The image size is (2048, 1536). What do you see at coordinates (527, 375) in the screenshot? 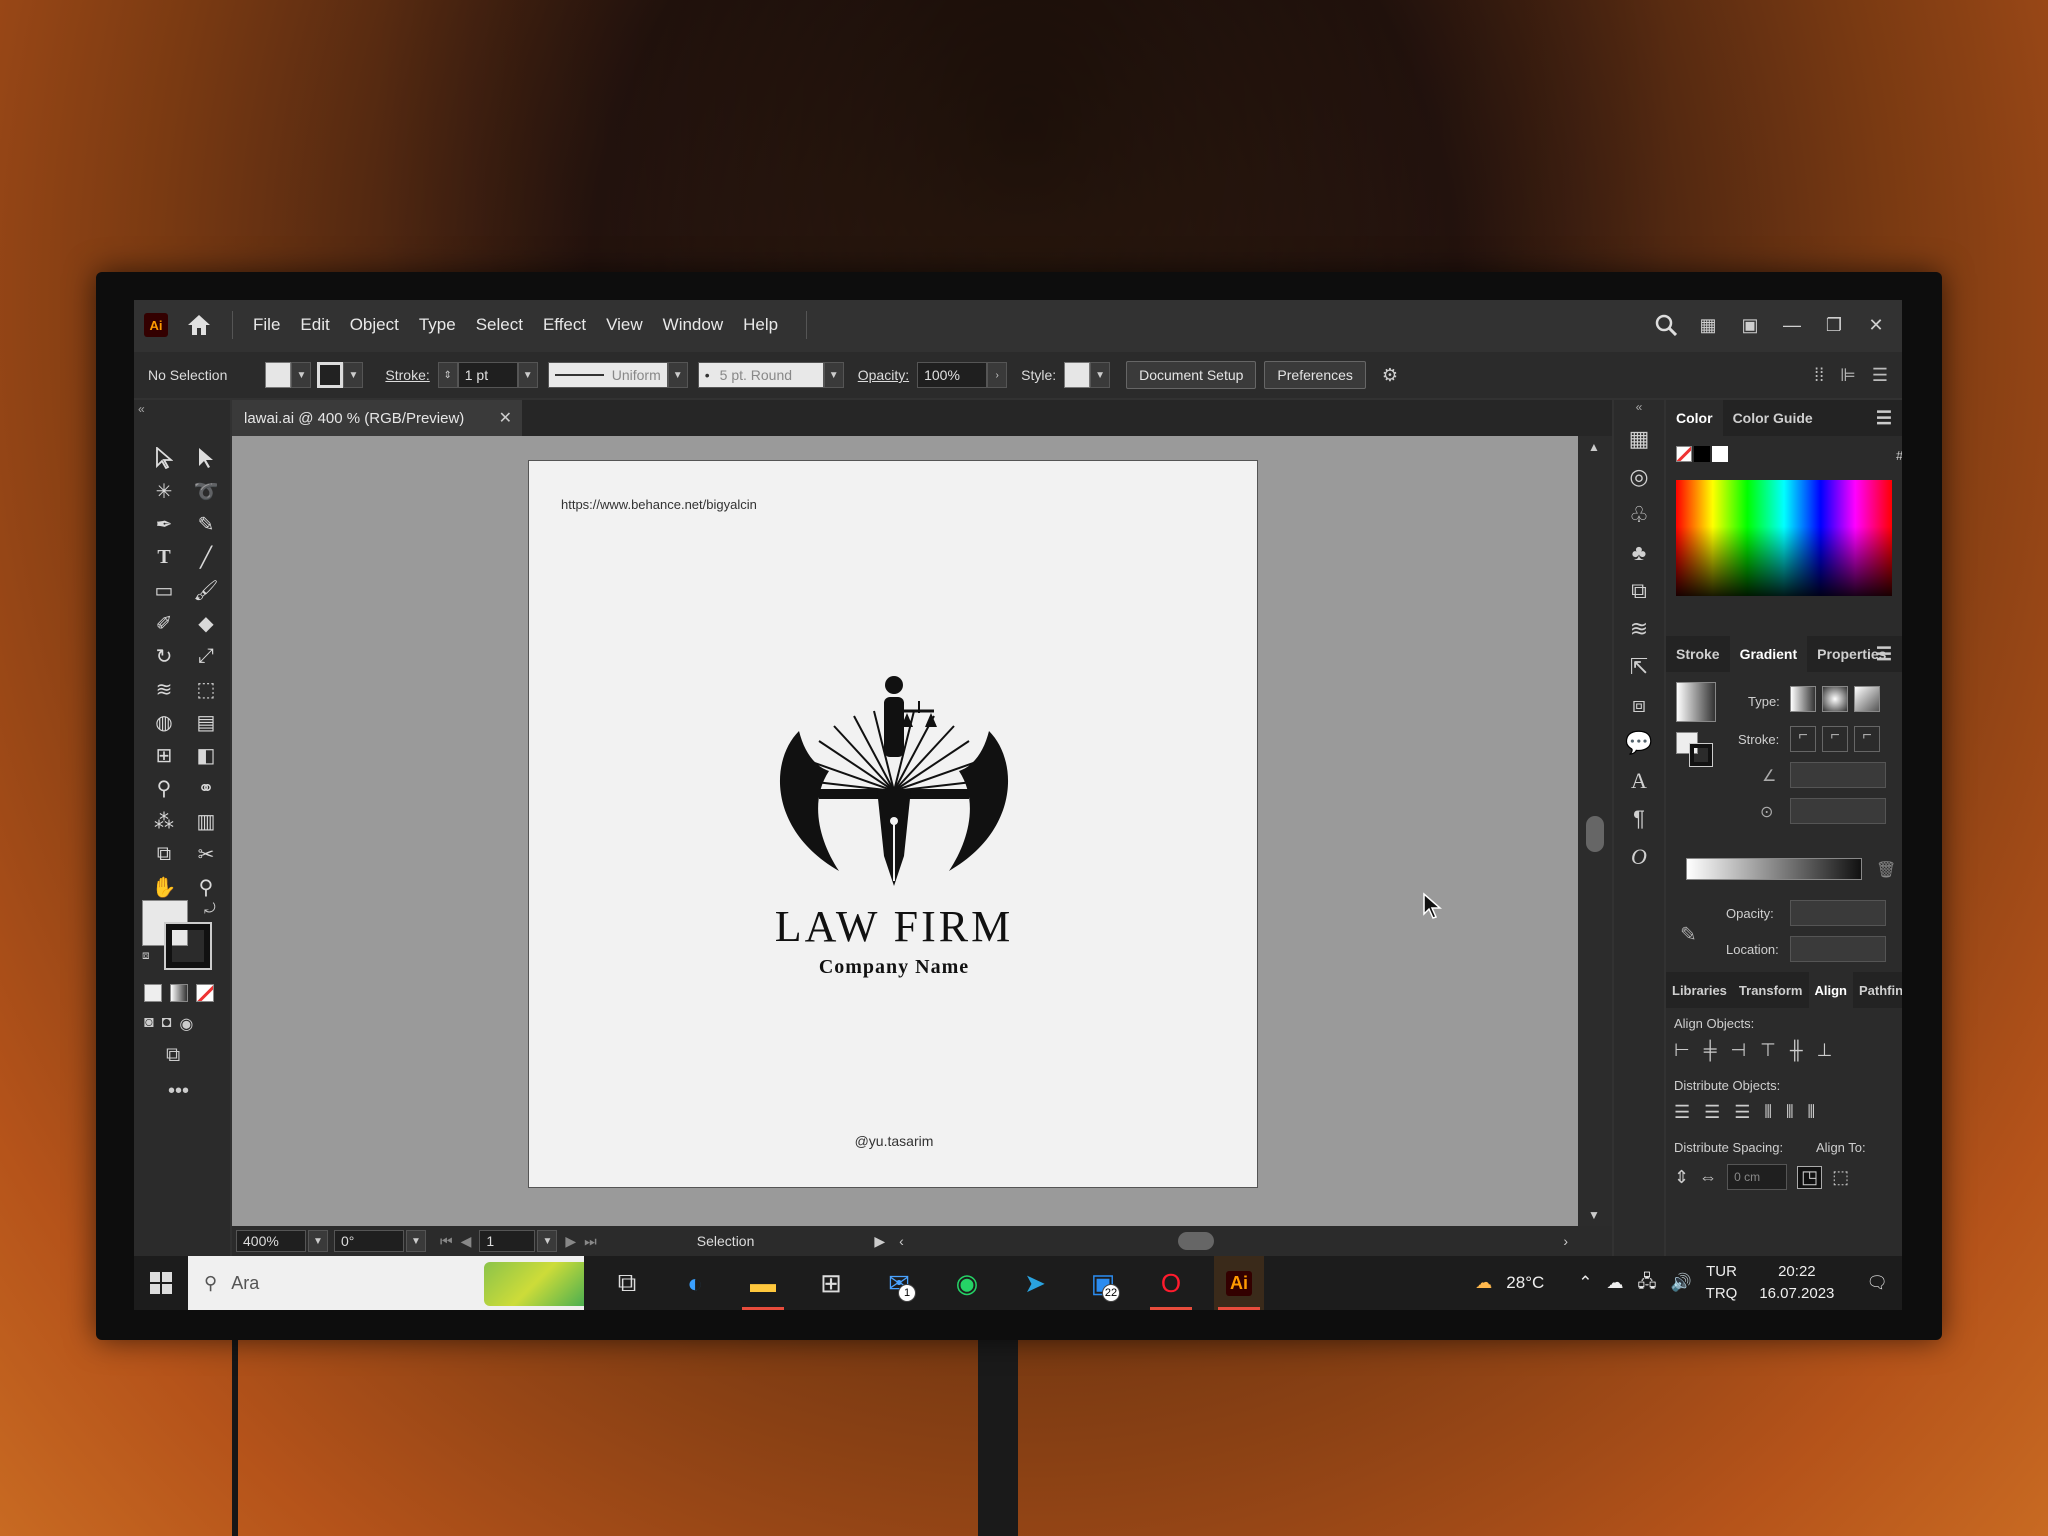
I see `stroke-weight-dropdown: ▼` at bounding box center [527, 375].